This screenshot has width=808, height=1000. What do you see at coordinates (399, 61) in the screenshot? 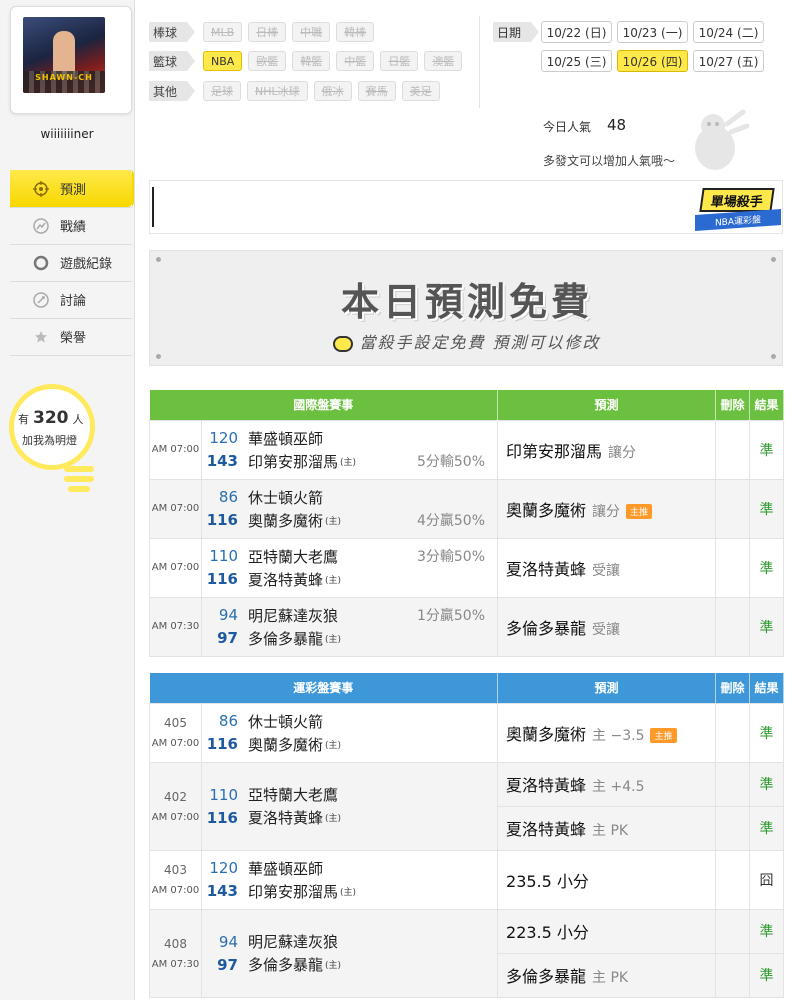
I see `league-chip: 日籃` at bounding box center [399, 61].